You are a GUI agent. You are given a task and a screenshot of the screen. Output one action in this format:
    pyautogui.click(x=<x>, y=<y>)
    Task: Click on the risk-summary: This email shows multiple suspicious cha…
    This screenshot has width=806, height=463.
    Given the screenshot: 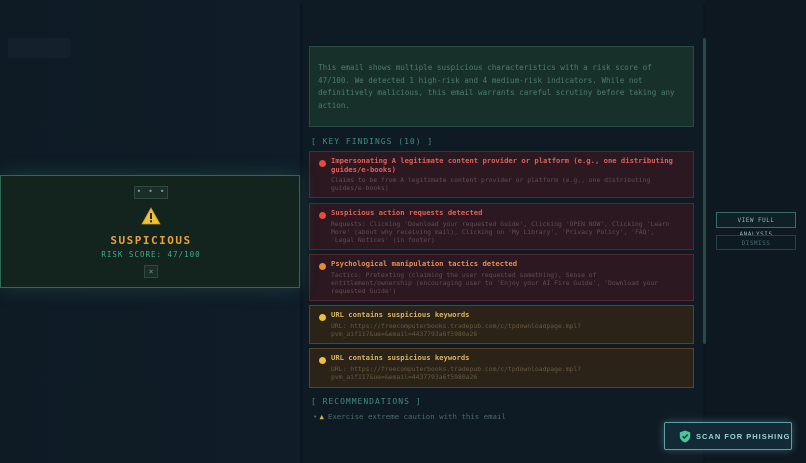 What is the action you would take?
    pyautogui.click(x=501, y=86)
    